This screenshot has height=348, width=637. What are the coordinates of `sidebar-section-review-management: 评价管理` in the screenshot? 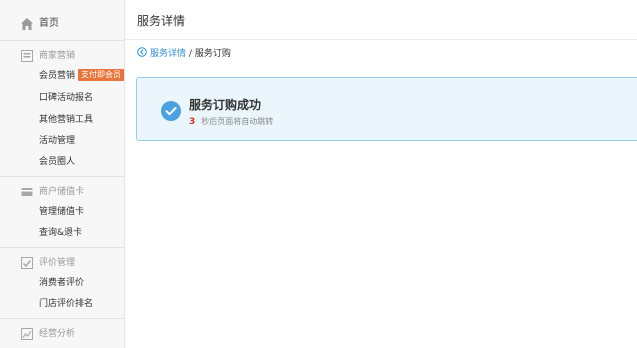 It's located at (62, 264).